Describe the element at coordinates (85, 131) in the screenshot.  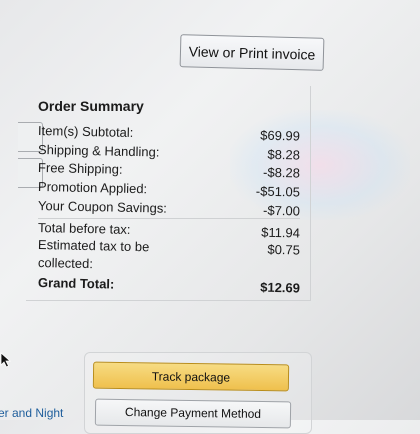
I see `summary-label: Item(s) Subtotal:` at that location.